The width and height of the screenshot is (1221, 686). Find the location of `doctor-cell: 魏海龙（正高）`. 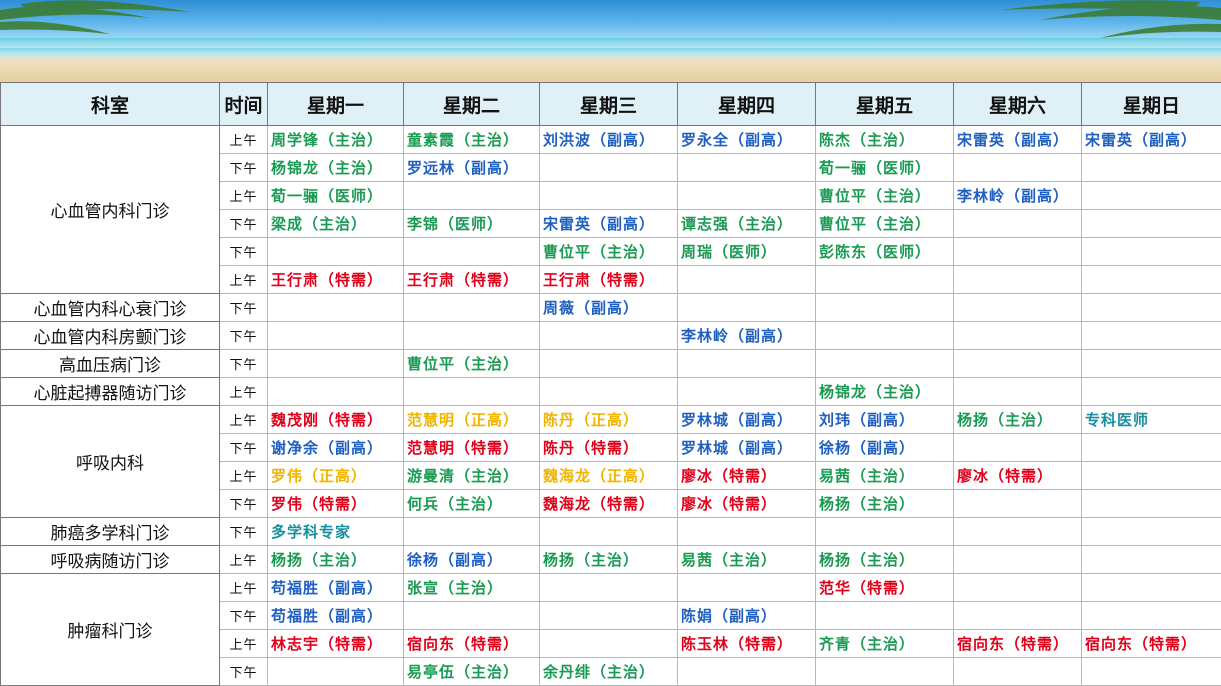

doctor-cell: 魏海龙（正高） is located at coordinates (608, 475).